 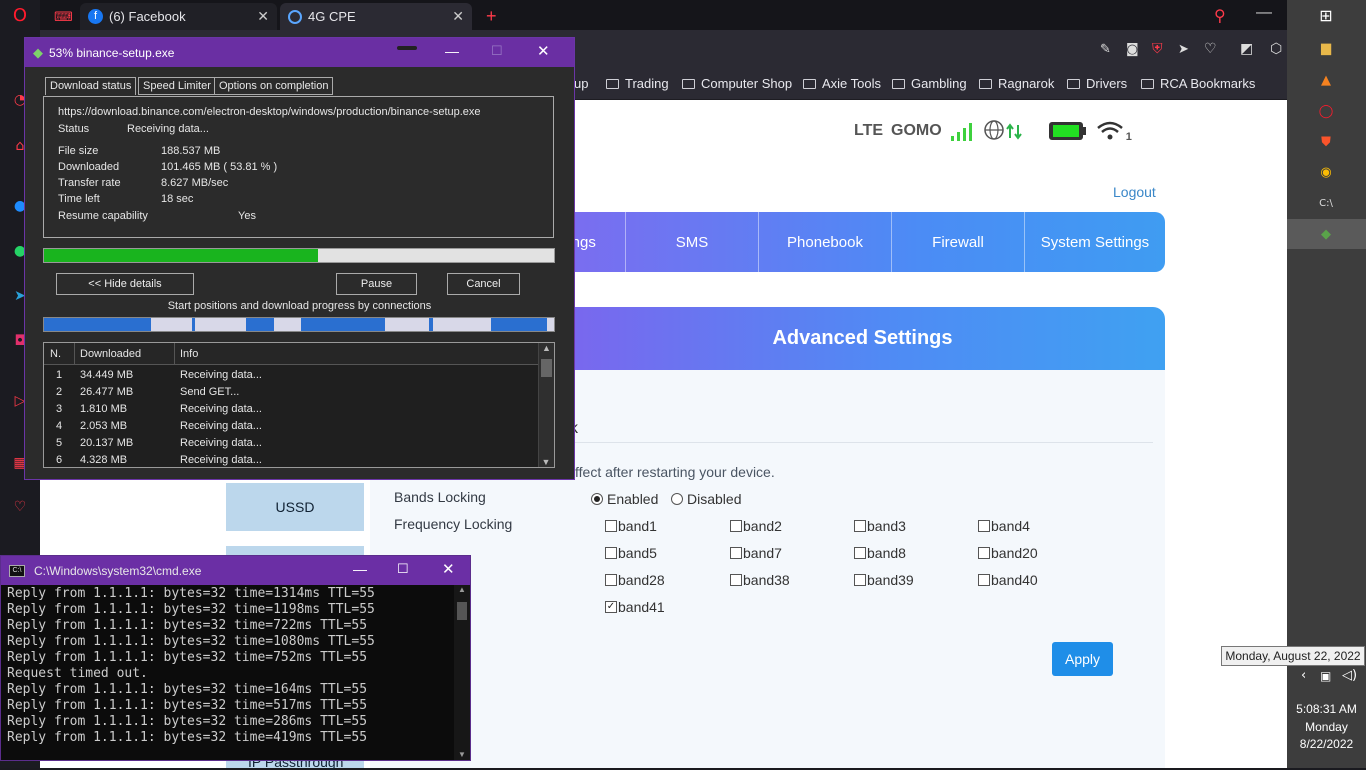 I want to click on maximize-icon: ☐, so click(x=403, y=569).